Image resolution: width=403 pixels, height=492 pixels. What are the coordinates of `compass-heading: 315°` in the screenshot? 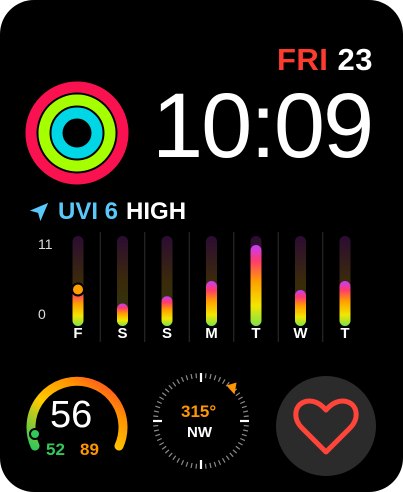 It's located at (199, 411).